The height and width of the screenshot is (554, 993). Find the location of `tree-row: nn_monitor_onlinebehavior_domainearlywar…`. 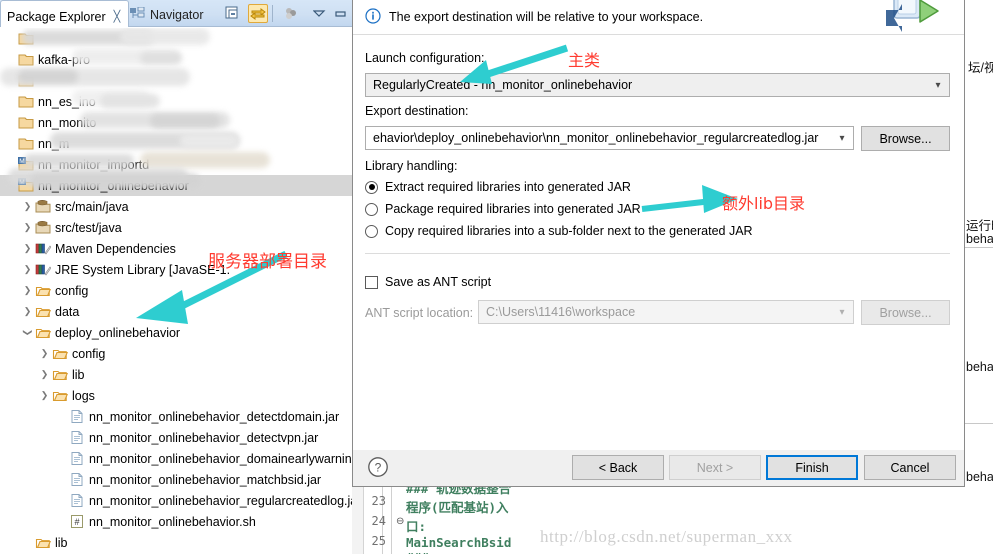

tree-row: nn_monitor_onlinebehavior_domainearlywar… is located at coordinates (176, 458).